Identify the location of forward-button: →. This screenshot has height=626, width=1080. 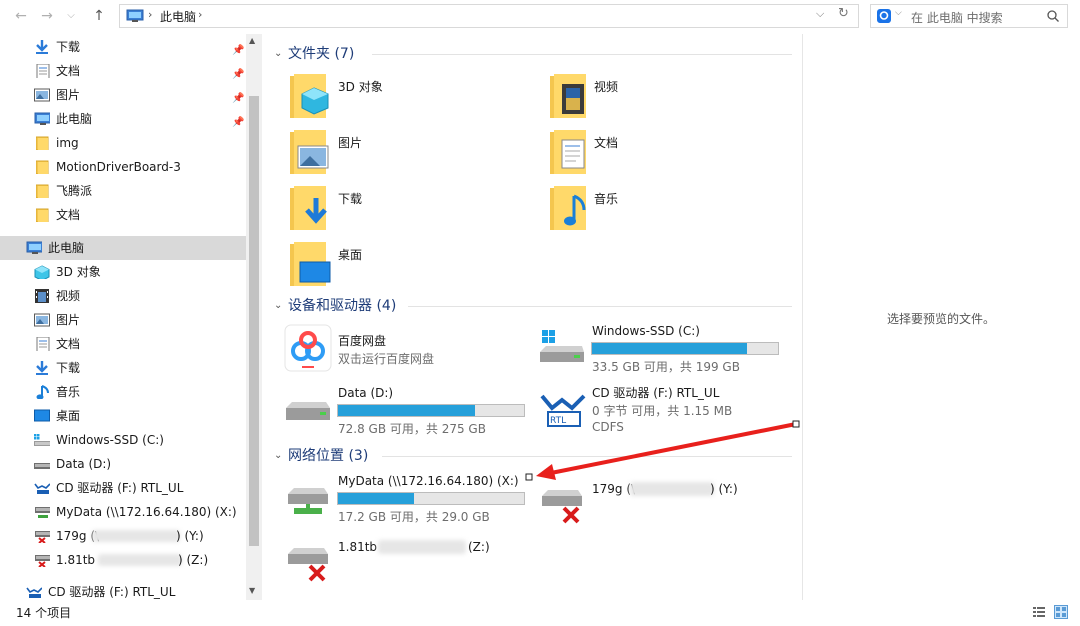
(47, 16).